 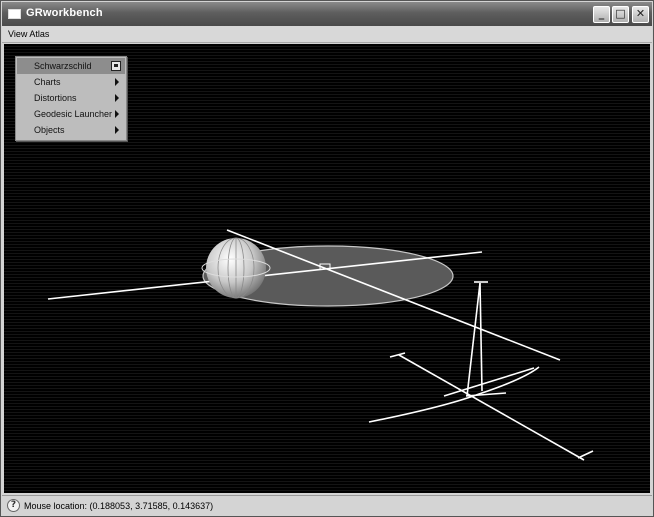 What do you see at coordinates (327, 14) in the screenshot?
I see `title-bar: GRworkbench _ □ ✕` at bounding box center [327, 14].